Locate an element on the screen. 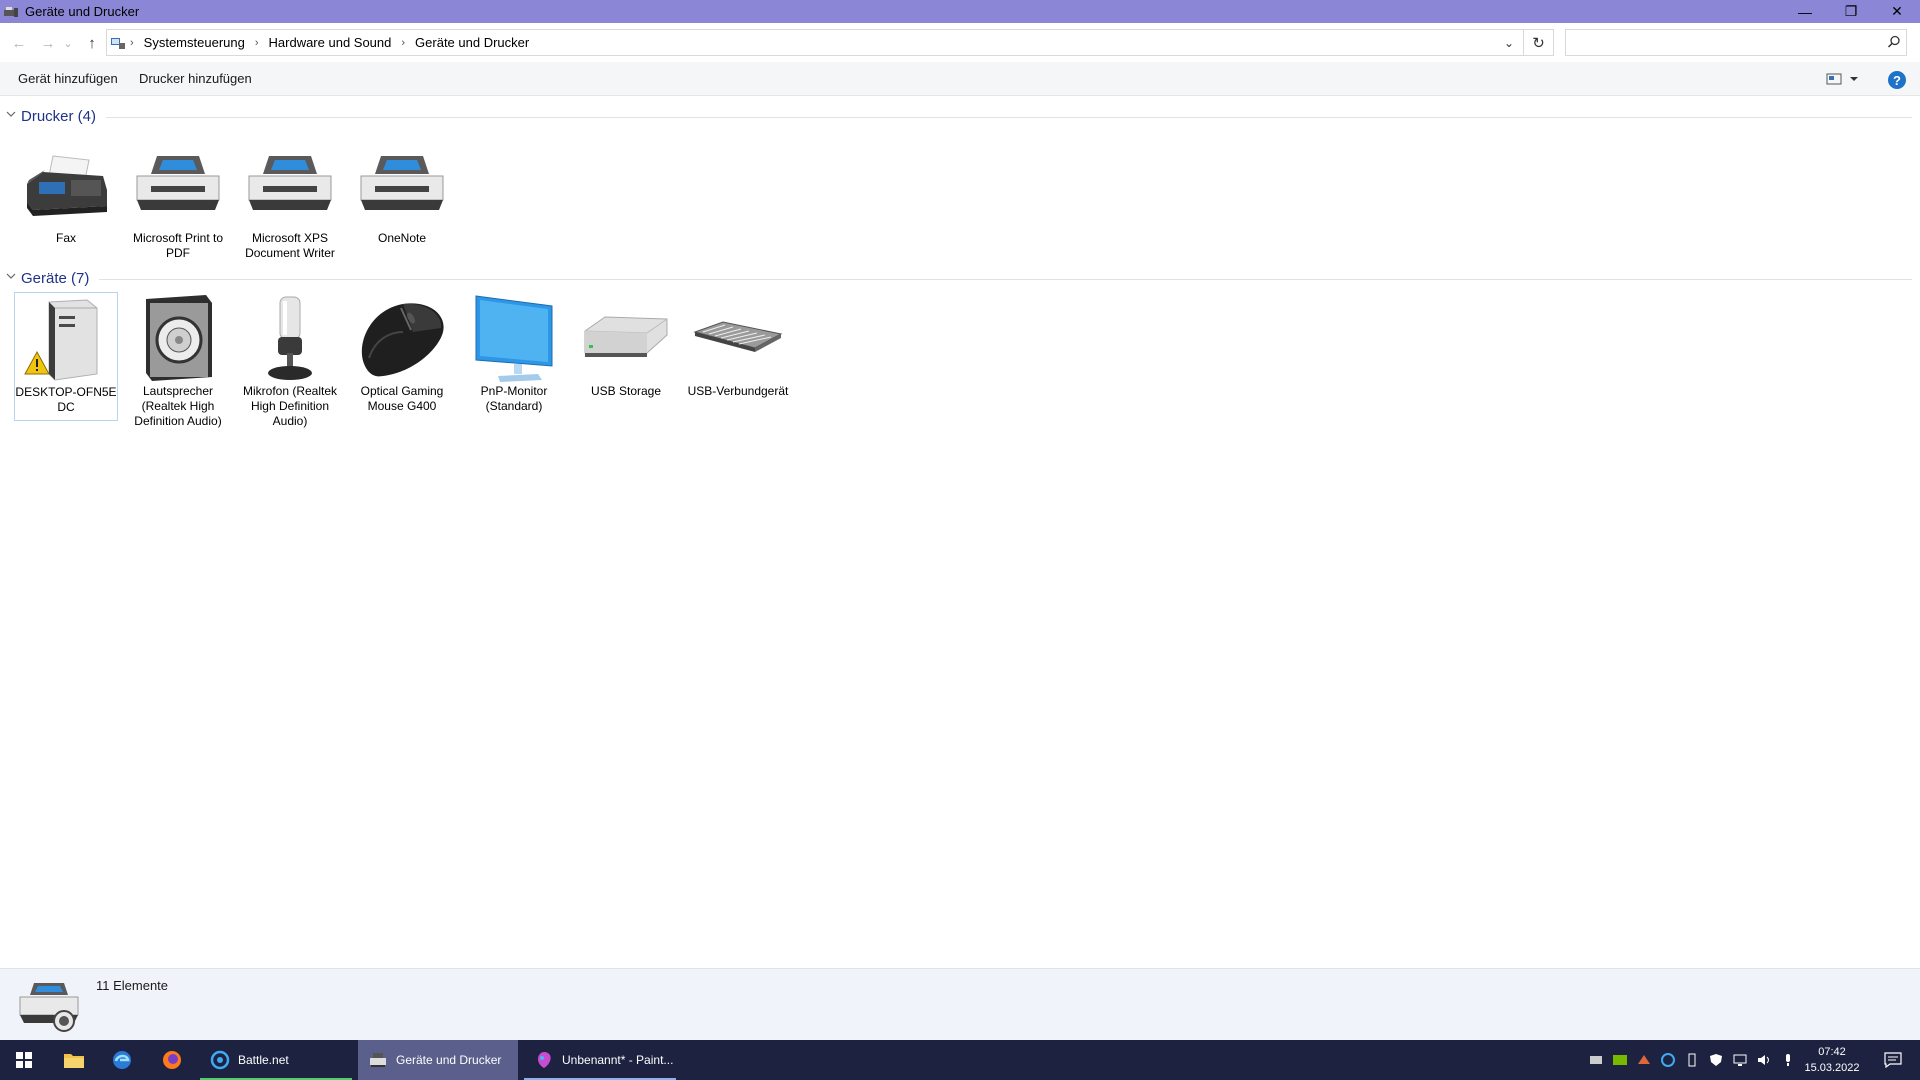 The height and width of the screenshot is (1080, 1920). device-item-monitor: PnP-Monitor (Standard) is located at coordinates (514, 353).